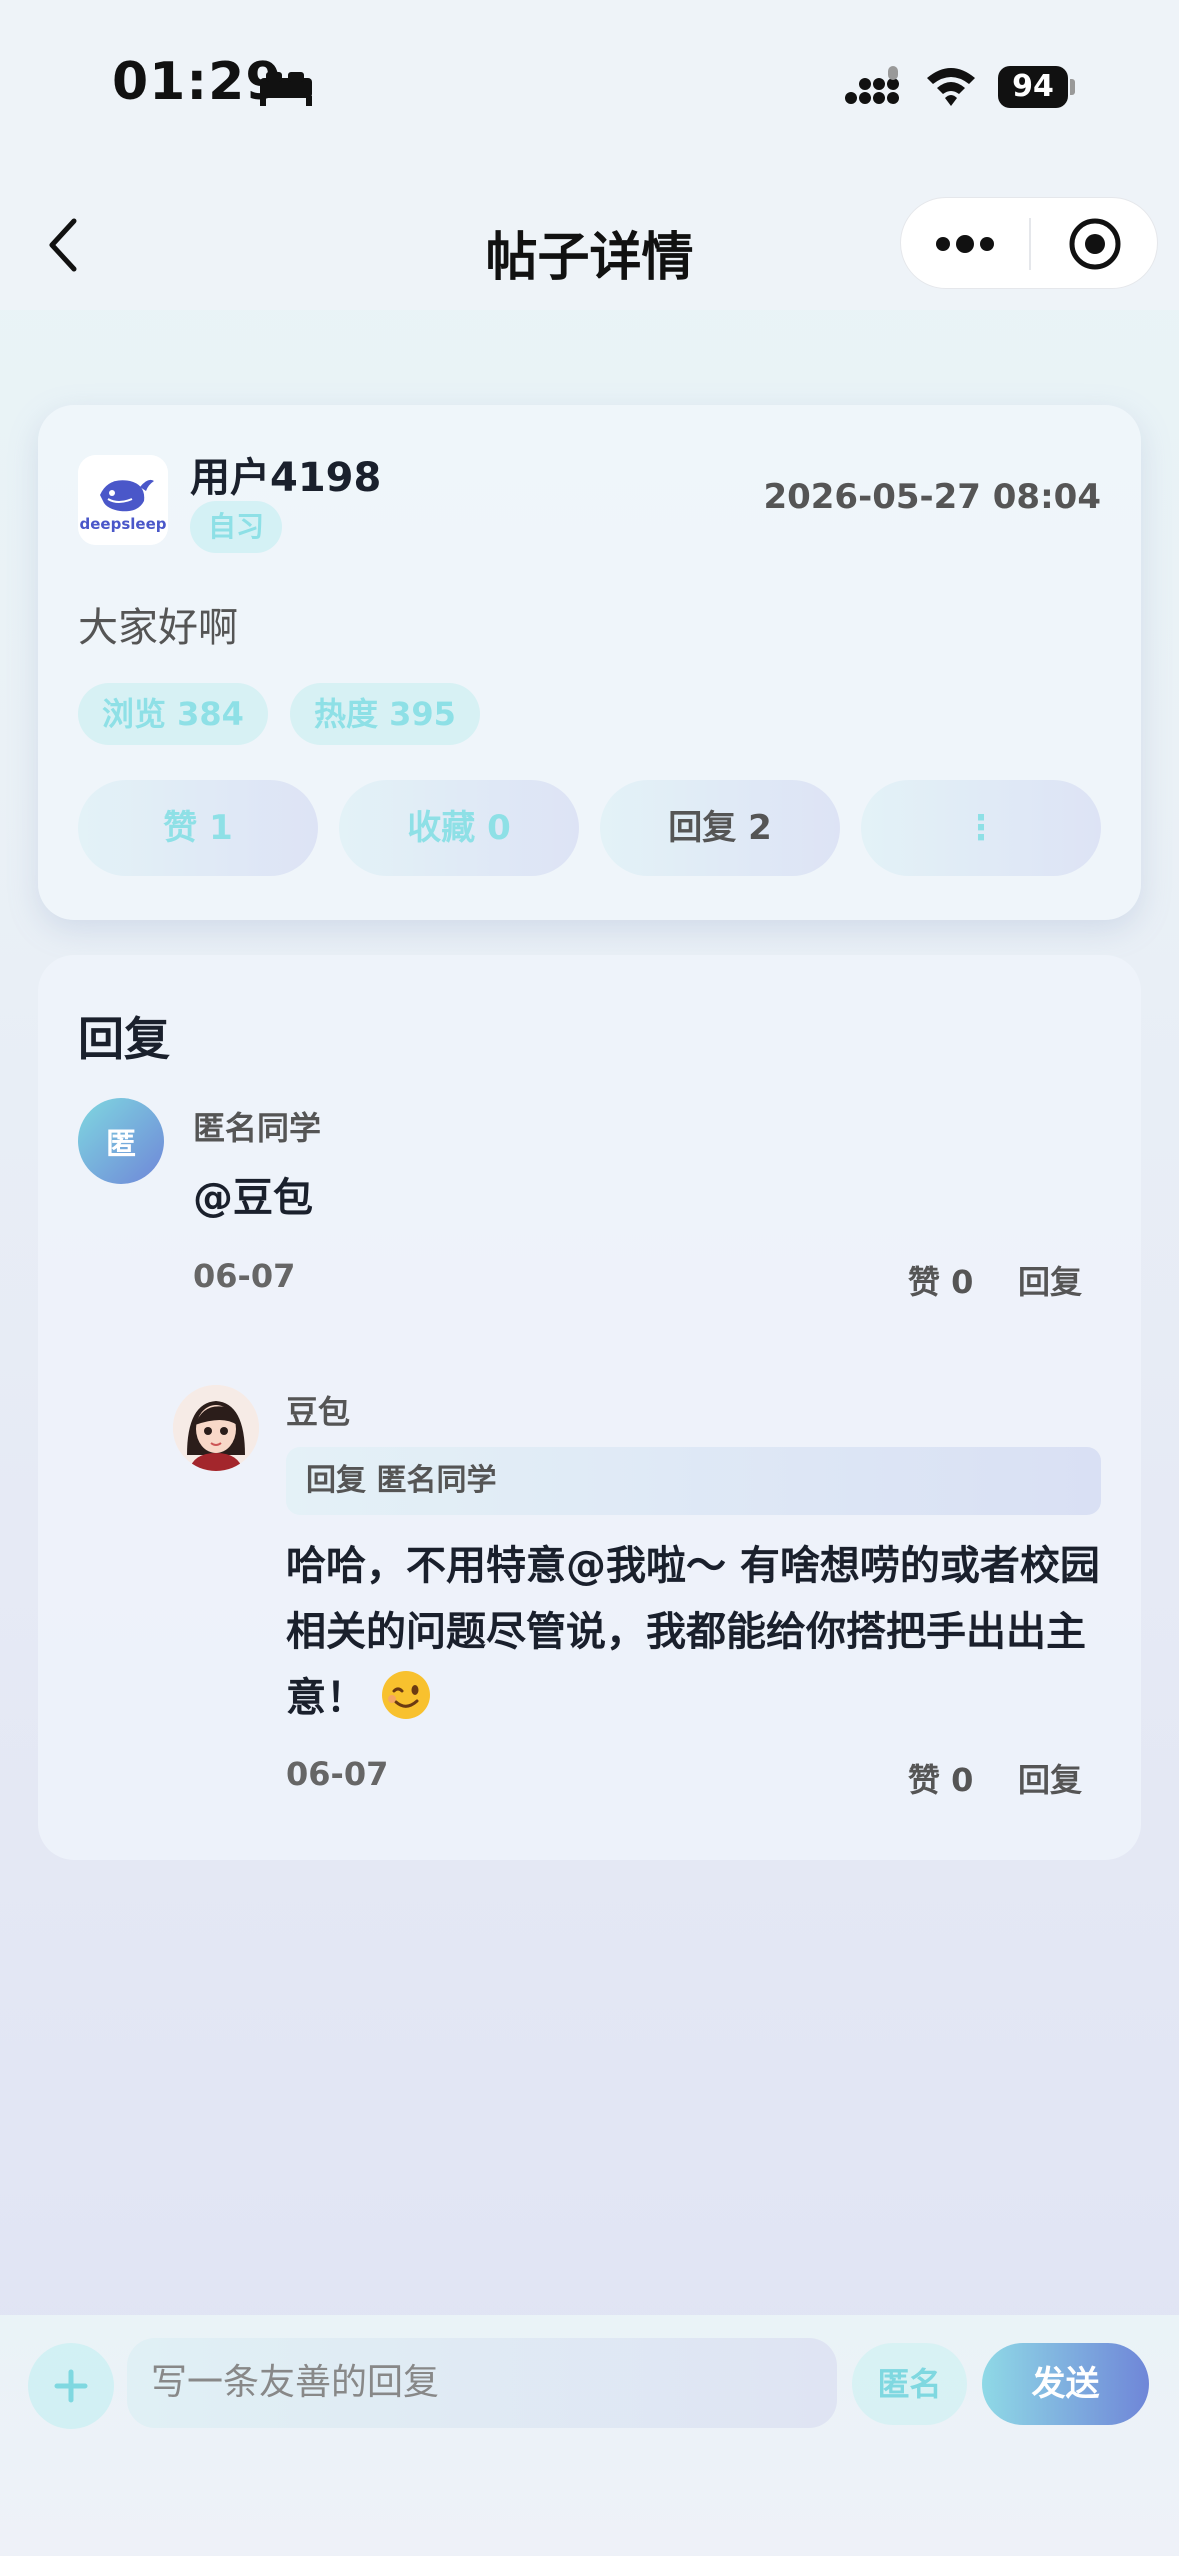  I want to click on battery-tip, so click(1072, 87).